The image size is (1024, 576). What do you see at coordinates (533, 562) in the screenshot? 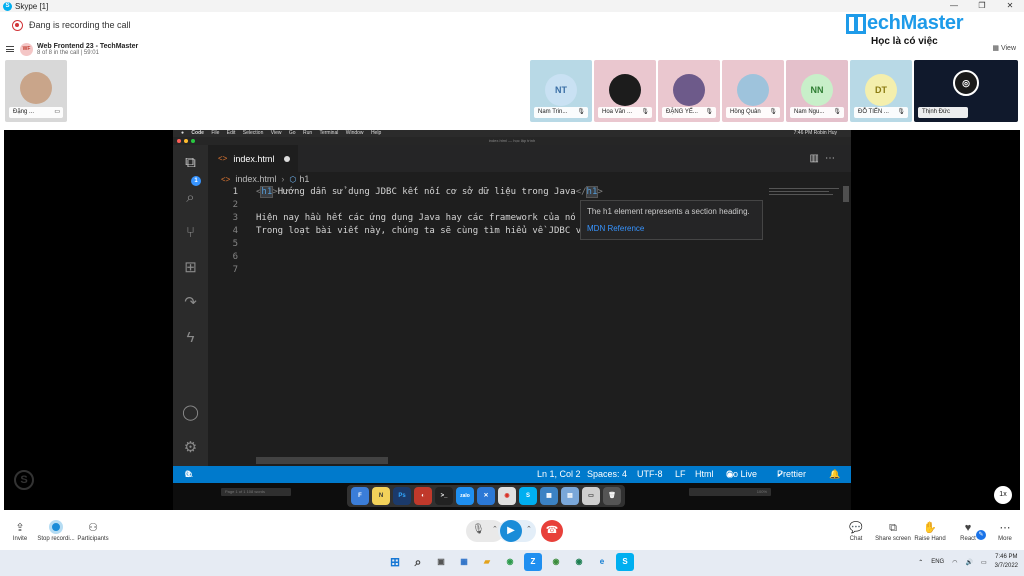
I see `zalo-icon: Z` at bounding box center [533, 562].